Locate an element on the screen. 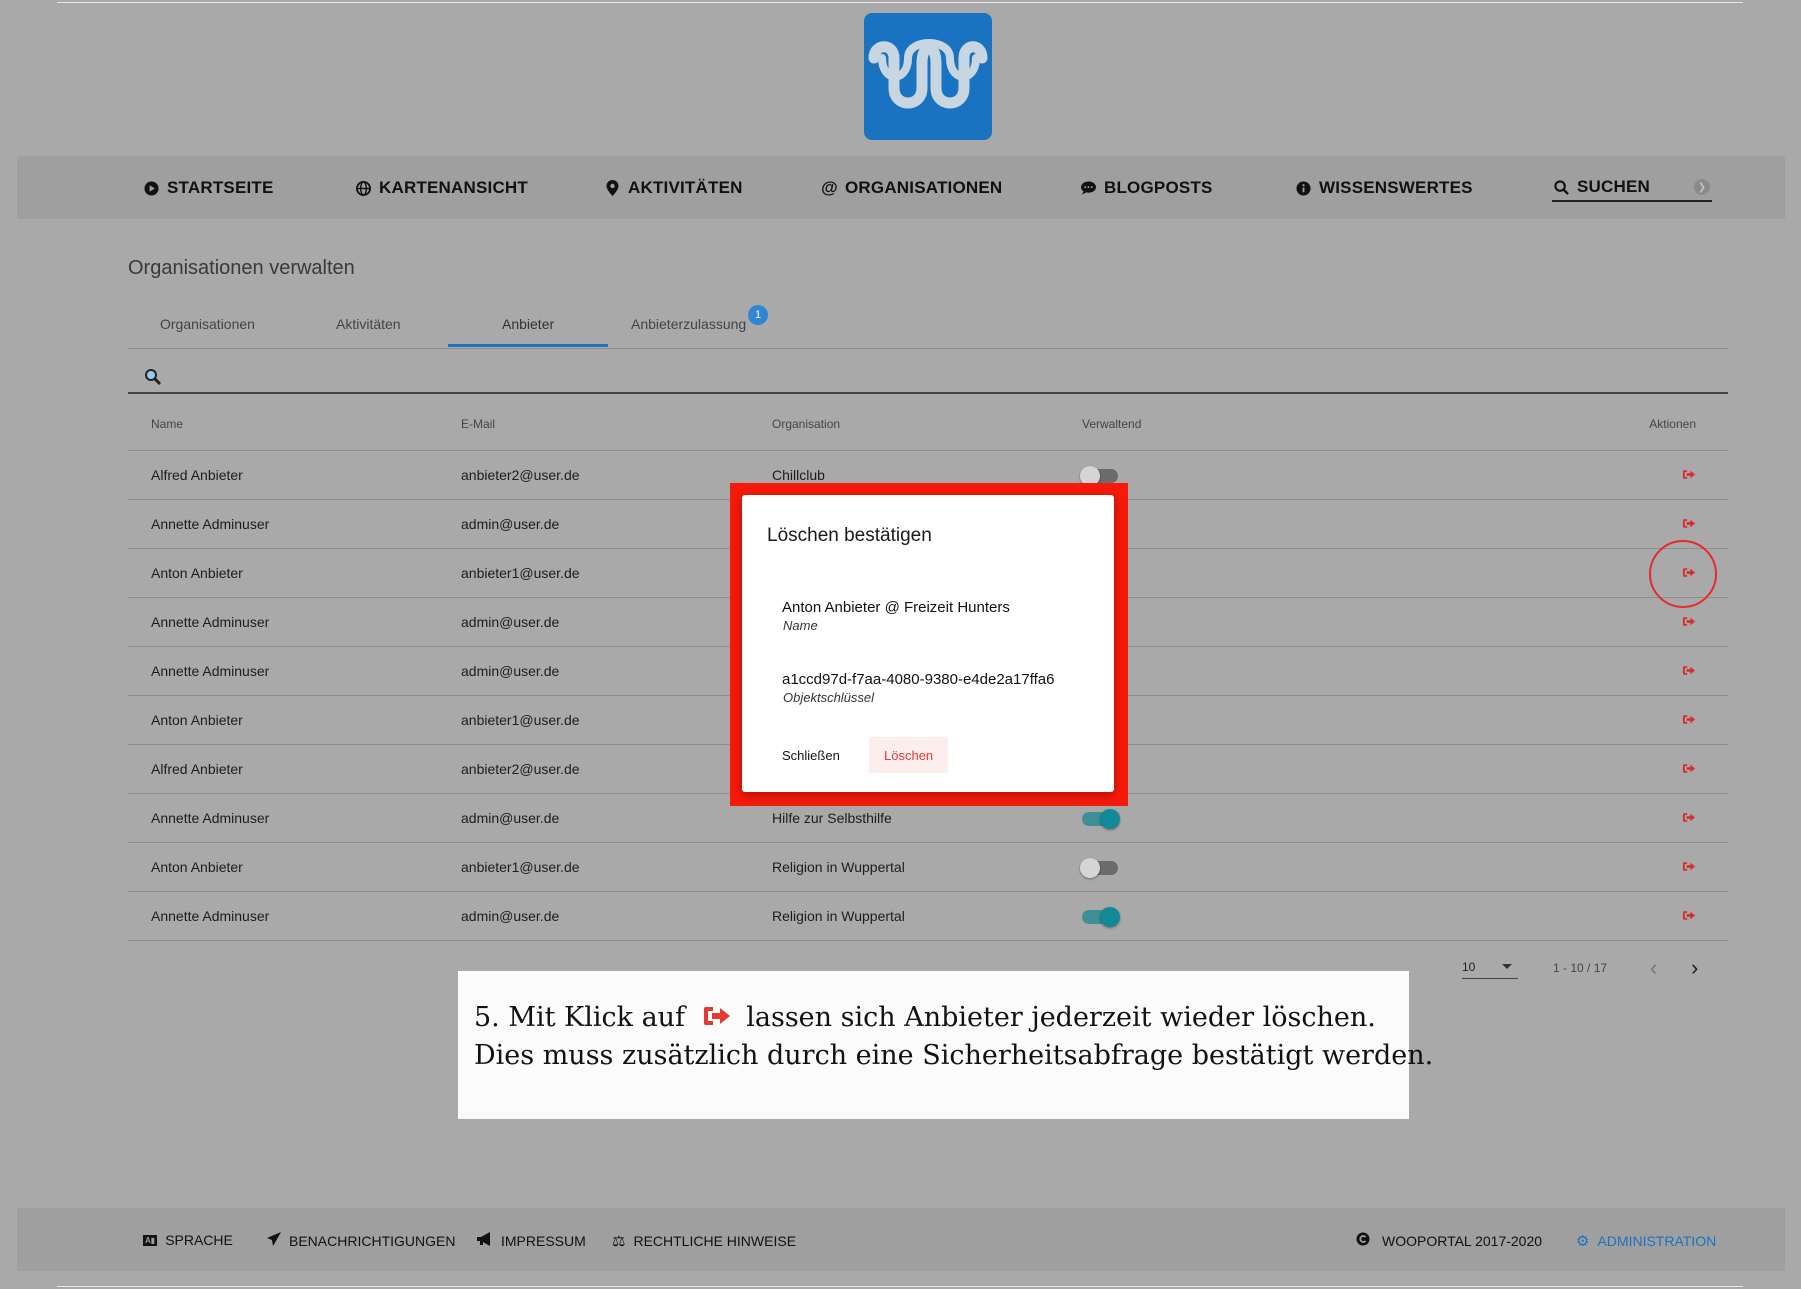 The width and height of the screenshot is (1801, 1289). cell-organisation: Religion in Wuppertal is located at coordinates (904, 916).